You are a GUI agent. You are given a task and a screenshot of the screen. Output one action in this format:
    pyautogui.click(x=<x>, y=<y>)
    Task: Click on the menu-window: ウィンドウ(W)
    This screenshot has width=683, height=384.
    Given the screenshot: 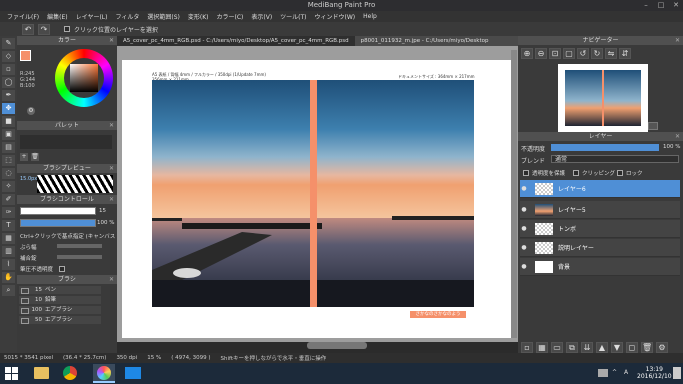 What is the action you would take?
    pyautogui.click(x=335, y=16)
    